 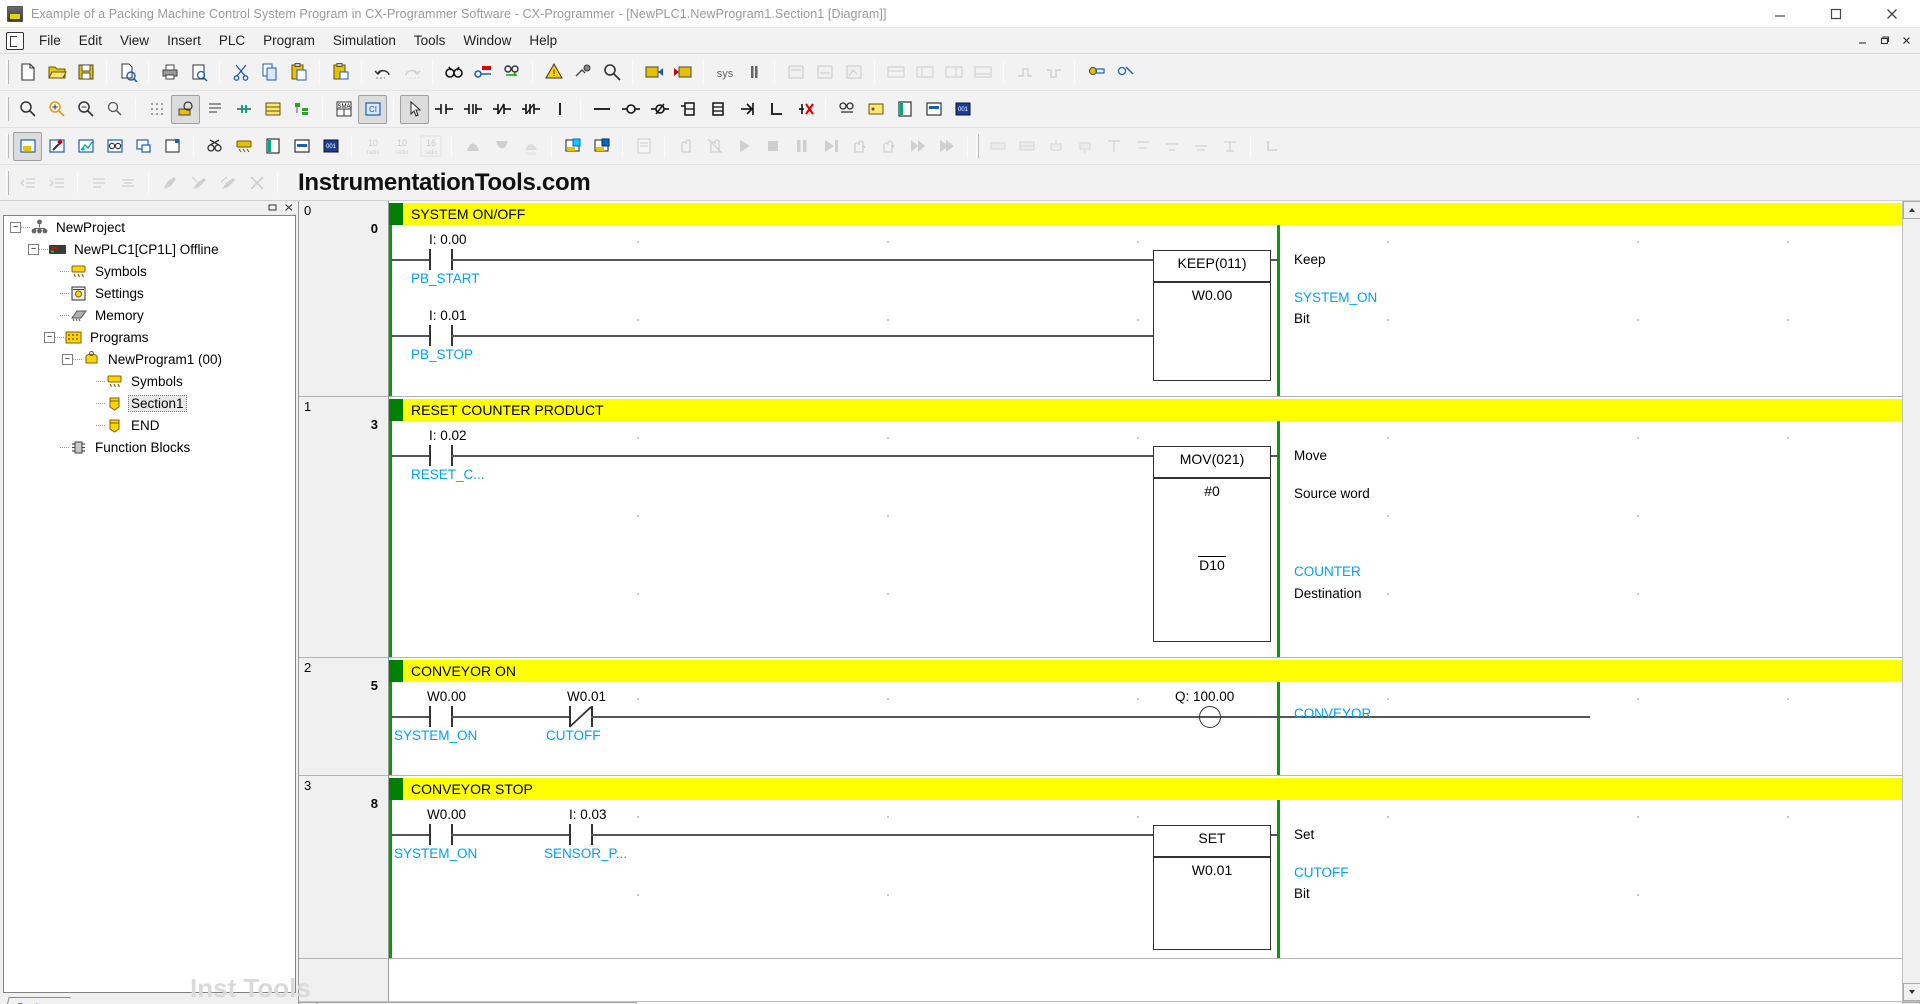 What do you see at coordinates (946, 146) in the screenshot?
I see `run-to-end-icon` at bounding box center [946, 146].